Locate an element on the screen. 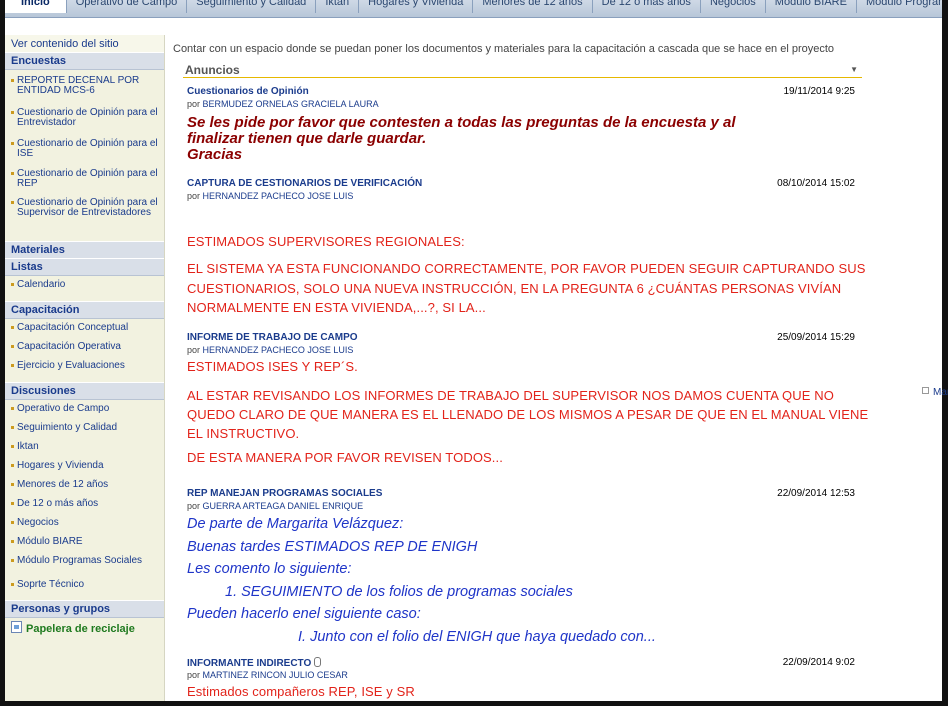 The image size is (948, 706). sidebar-header-listas: Listas is located at coordinates (84, 267).